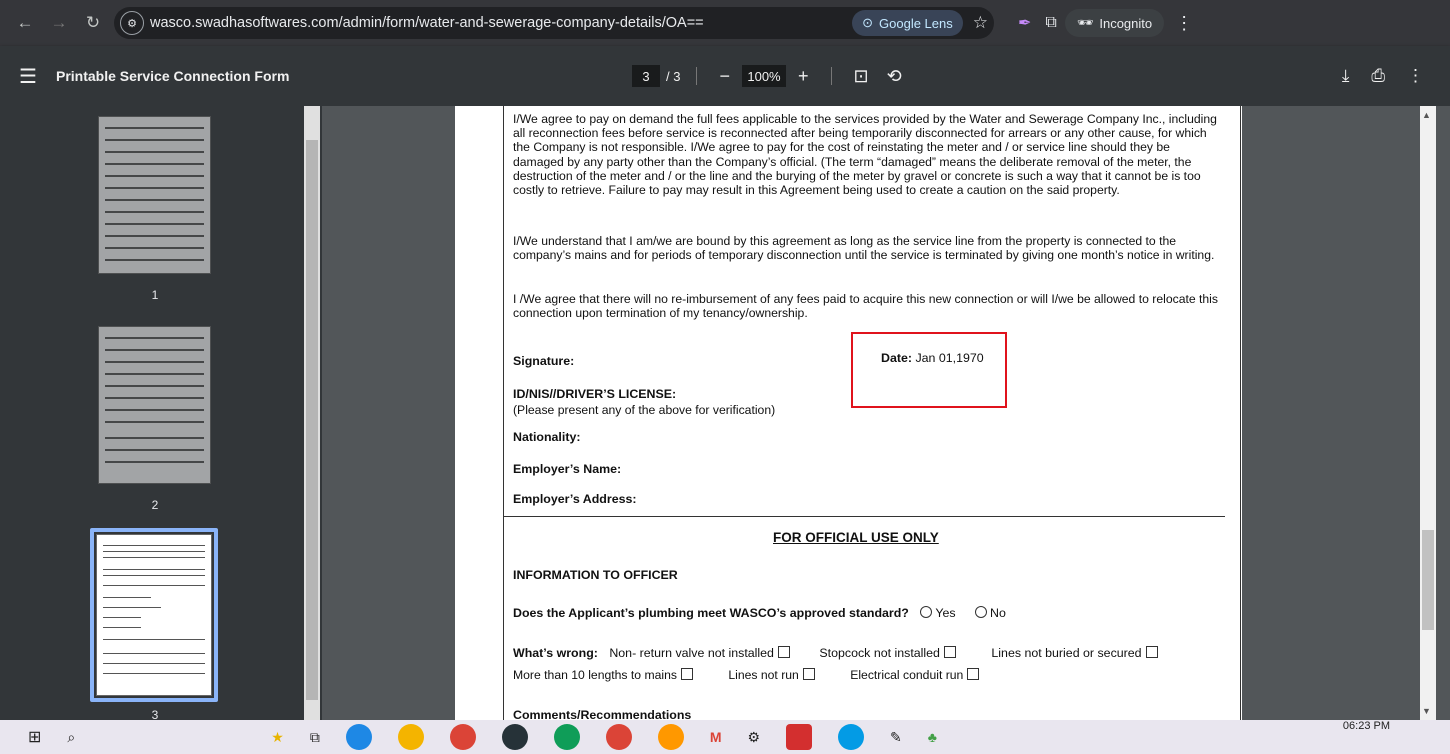 This screenshot has height=754, width=1450. Describe the element at coordinates (1366, 726) in the screenshot. I see `clock: 06:23 PM` at that location.